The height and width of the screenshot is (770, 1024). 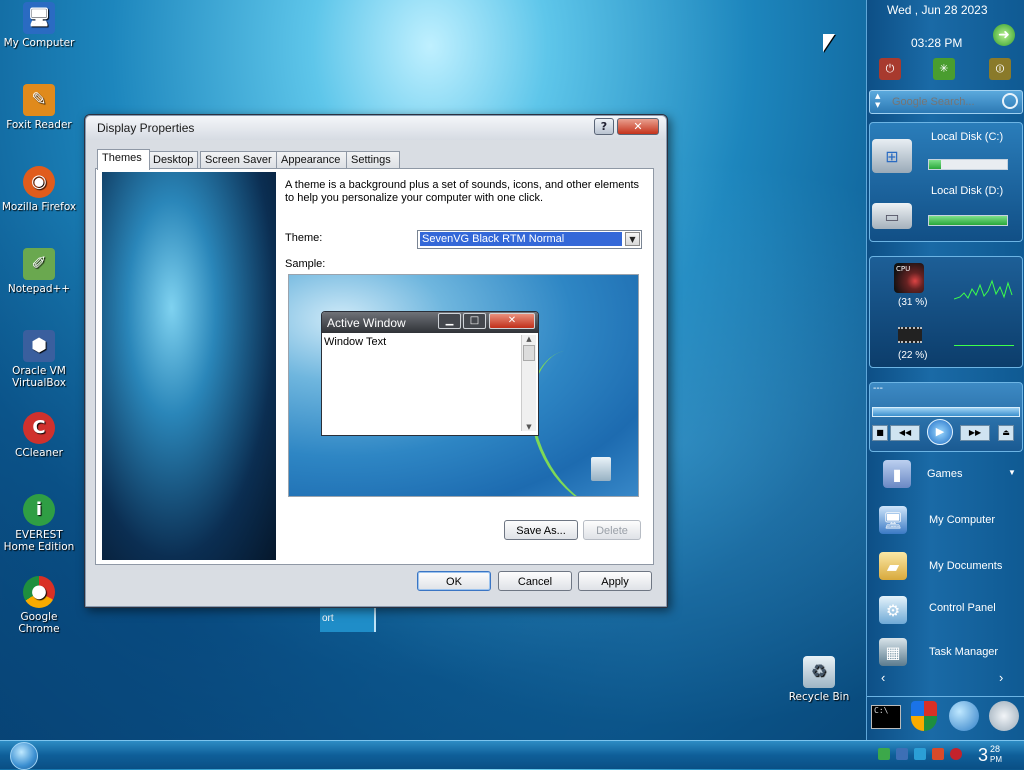 I want to click on delete-button: Delete, so click(x=612, y=530).